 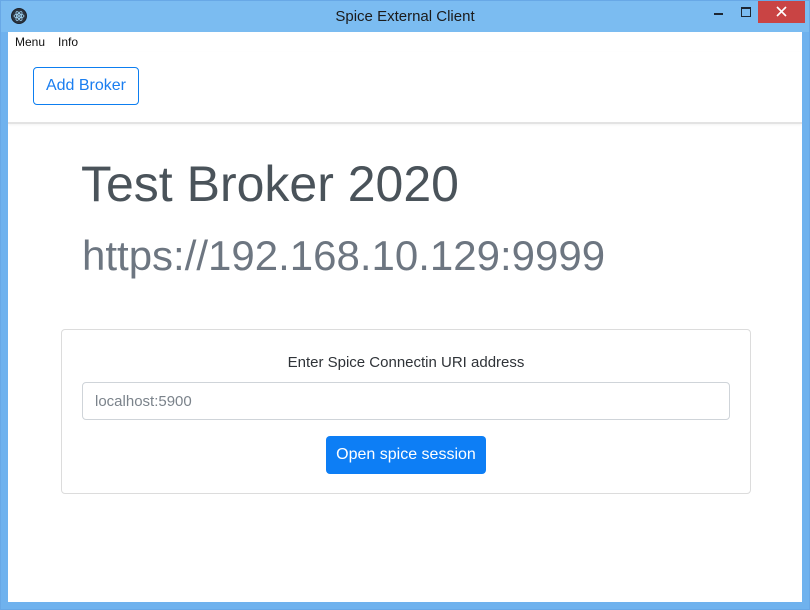 I want to click on broker-name-heading: Test Broker 2020, so click(x=270, y=184).